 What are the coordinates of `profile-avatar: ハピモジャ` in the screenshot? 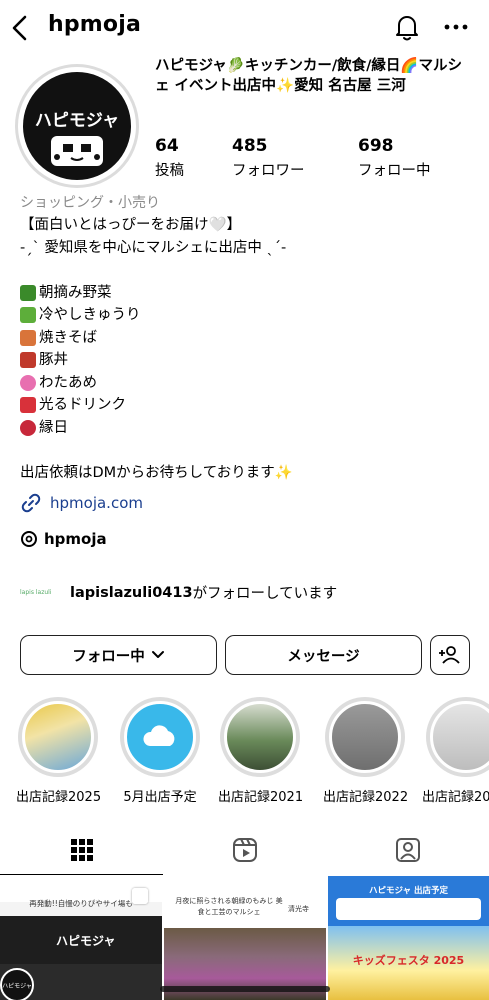 It's located at (77, 126).